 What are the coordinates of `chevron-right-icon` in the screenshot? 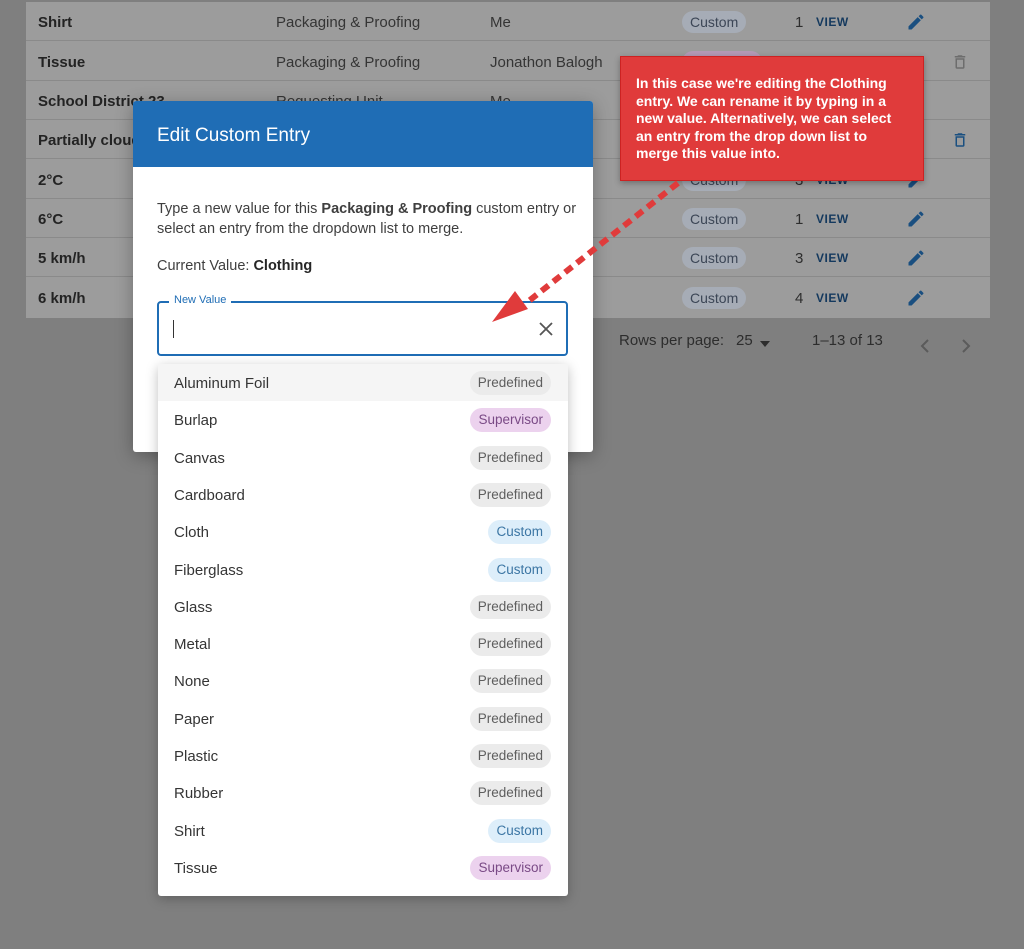 It's located at (966, 346).